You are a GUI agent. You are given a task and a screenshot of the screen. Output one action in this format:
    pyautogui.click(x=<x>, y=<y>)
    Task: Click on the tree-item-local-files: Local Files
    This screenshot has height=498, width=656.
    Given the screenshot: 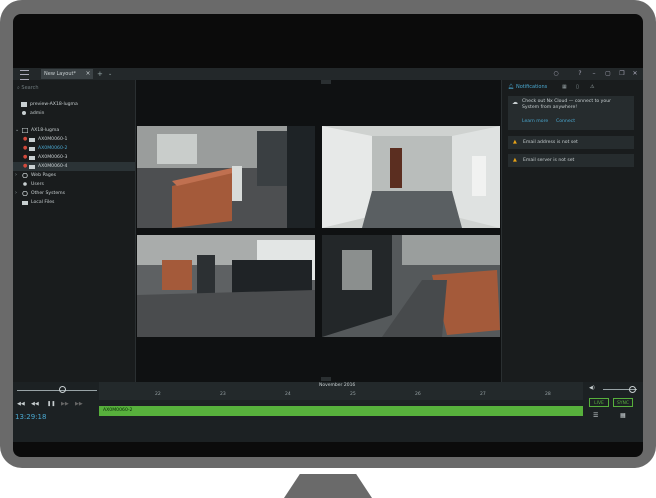 What is the action you would take?
    pyautogui.click(x=74, y=202)
    